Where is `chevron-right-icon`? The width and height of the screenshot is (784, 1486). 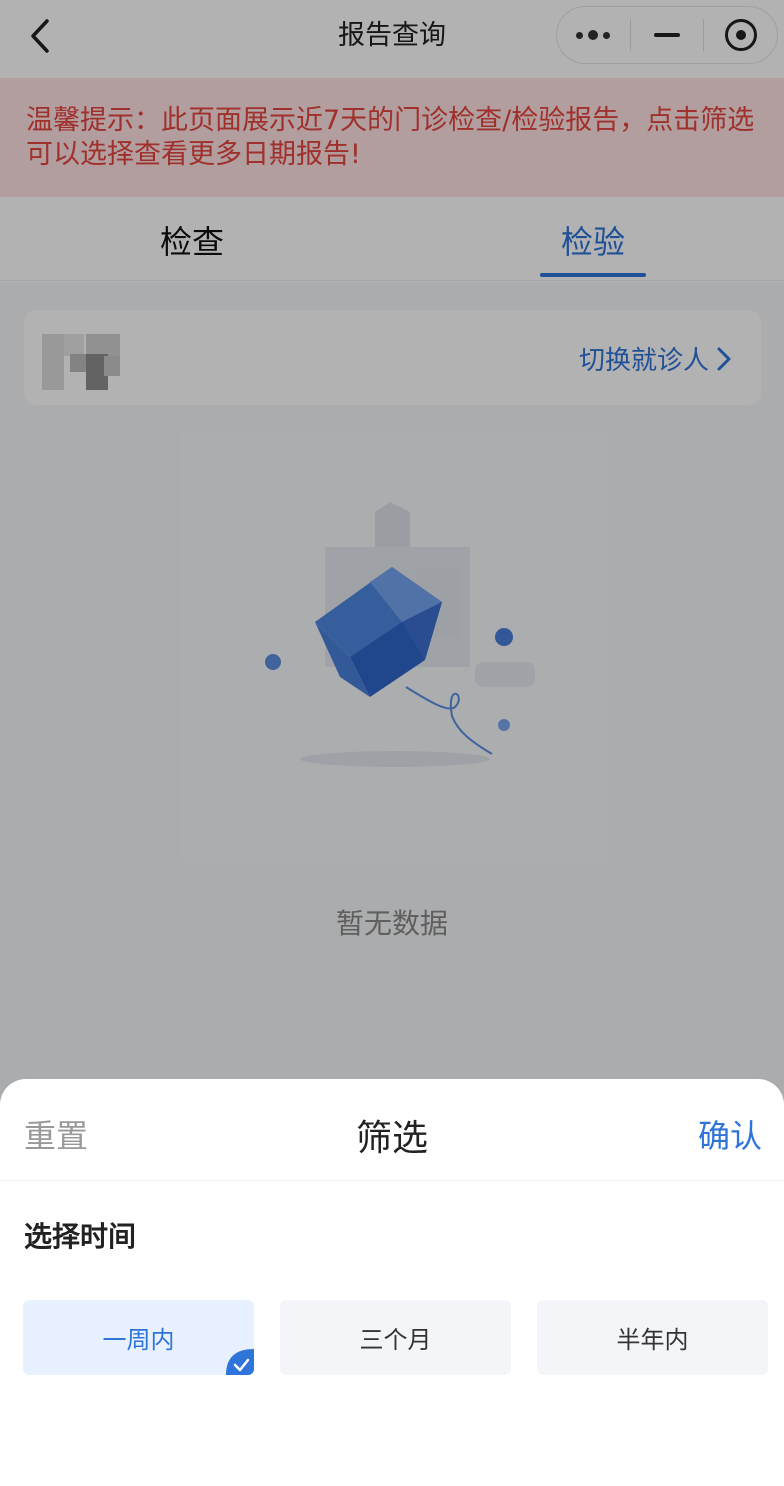 chevron-right-icon is located at coordinates (724, 358).